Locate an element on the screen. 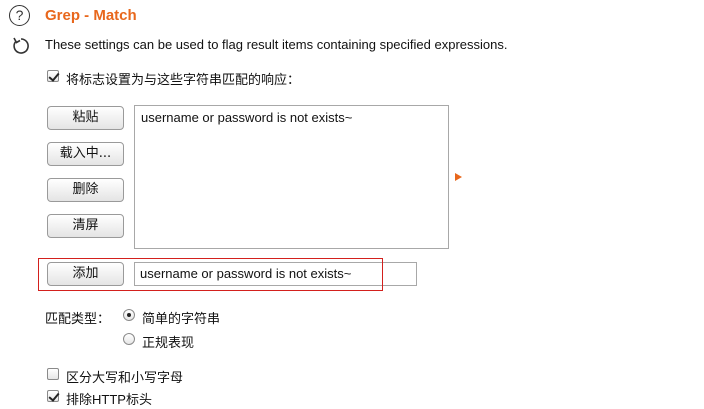 The width and height of the screenshot is (704, 409). exclude-http-headers-label: 排除HTTP标头 is located at coordinates (109, 399).